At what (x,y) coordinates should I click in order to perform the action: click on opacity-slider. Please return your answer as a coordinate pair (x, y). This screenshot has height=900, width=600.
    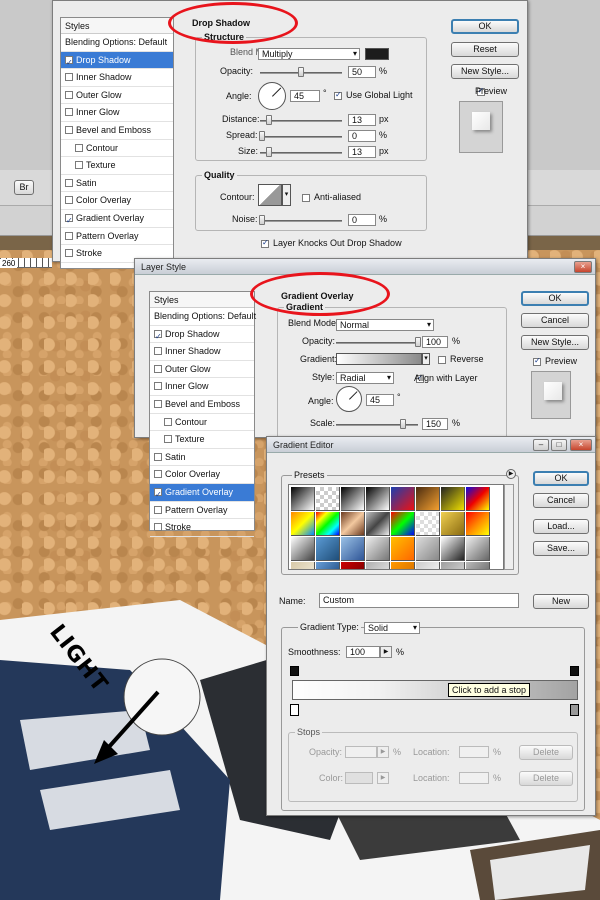
    Looking at the image, I should click on (377, 343).